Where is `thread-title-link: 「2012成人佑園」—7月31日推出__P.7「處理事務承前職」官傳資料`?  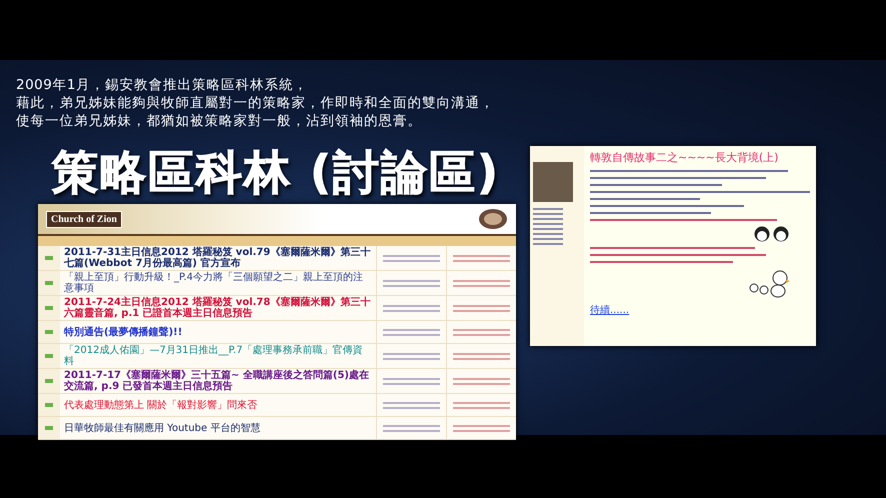 thread-title-link: 「2012成人佑園」—7月31日推出__P.7「處理事務承前職」官傳資料 is located at coordinates (218, 356).